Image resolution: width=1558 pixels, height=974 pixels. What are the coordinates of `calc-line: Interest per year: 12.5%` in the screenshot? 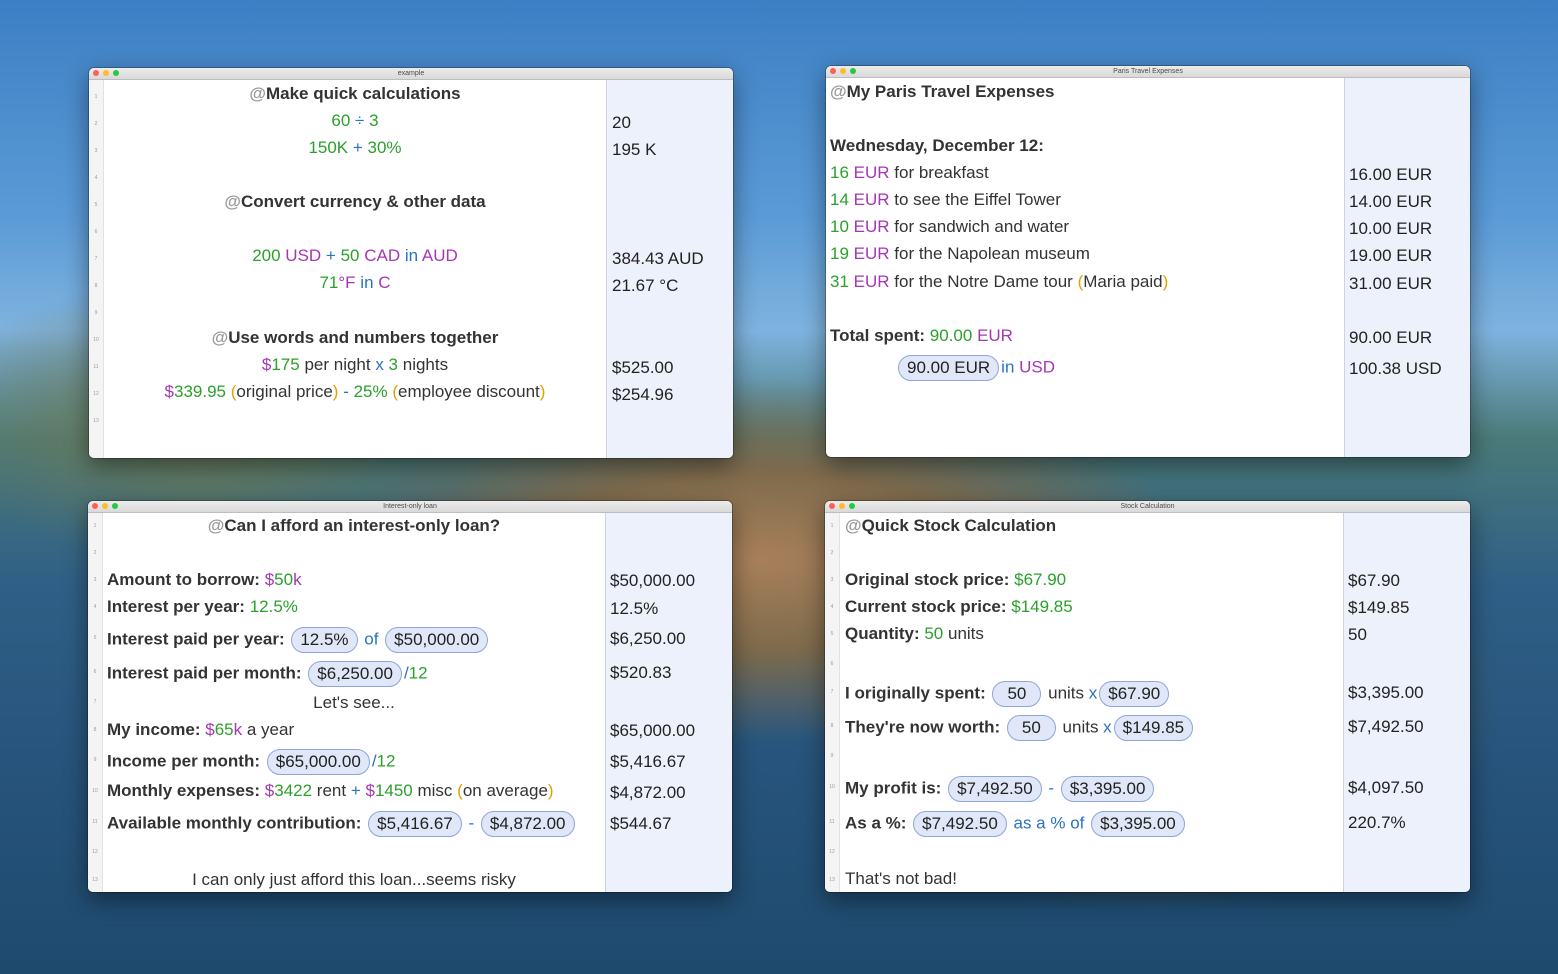 It's located at (202, 607).